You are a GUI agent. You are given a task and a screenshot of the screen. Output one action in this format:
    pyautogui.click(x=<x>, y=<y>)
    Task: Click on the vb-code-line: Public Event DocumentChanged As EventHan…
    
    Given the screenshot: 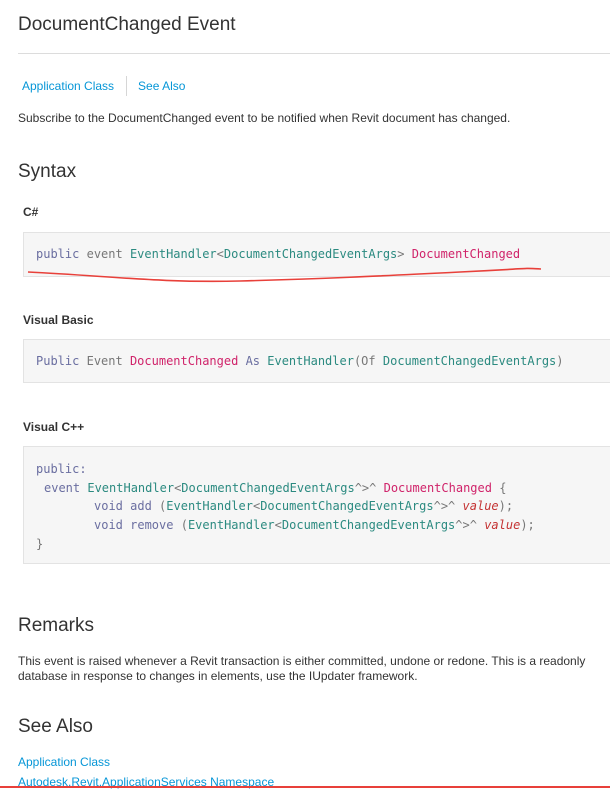 What is the action you would take?
    pyautogui.click(x=300, y=361)
    